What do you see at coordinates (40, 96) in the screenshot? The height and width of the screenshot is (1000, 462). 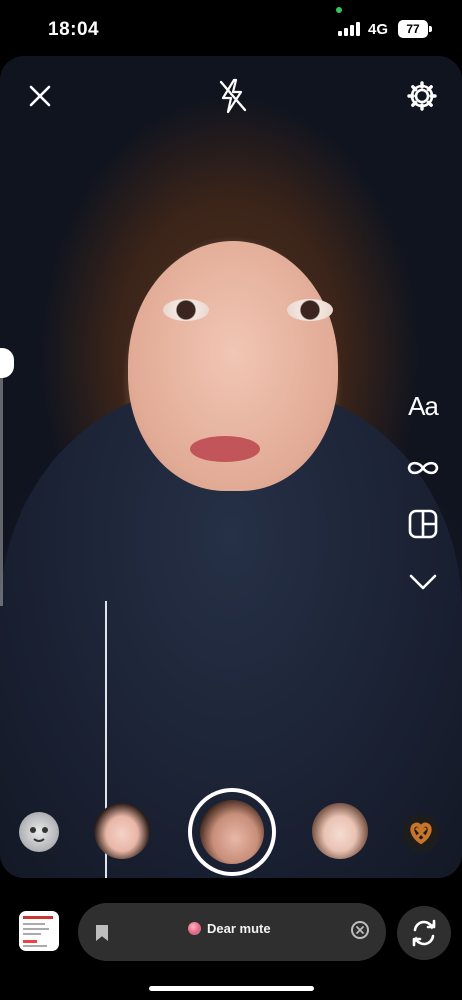 I see `close-icon` at bounding box center [40, 96].